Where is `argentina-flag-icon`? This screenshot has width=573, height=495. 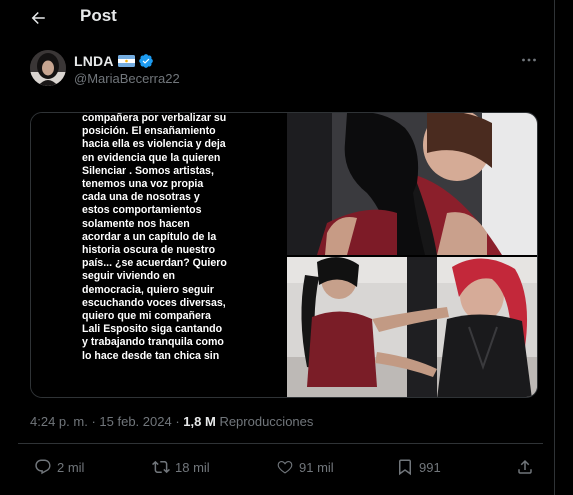
argentina-flag-icon is located at coordinates (126, 61).